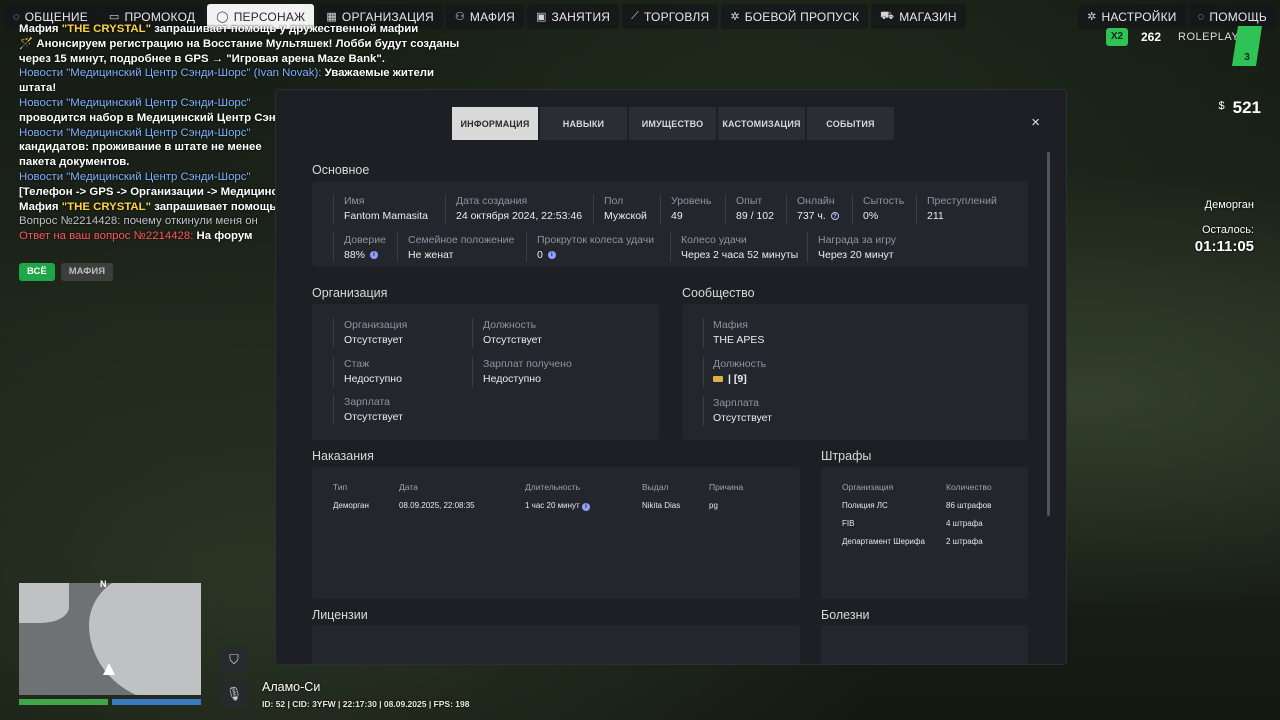 This screenshot has width=1280, height=720. I want to click on experience-value: 89 / 102, so click(755, 216).